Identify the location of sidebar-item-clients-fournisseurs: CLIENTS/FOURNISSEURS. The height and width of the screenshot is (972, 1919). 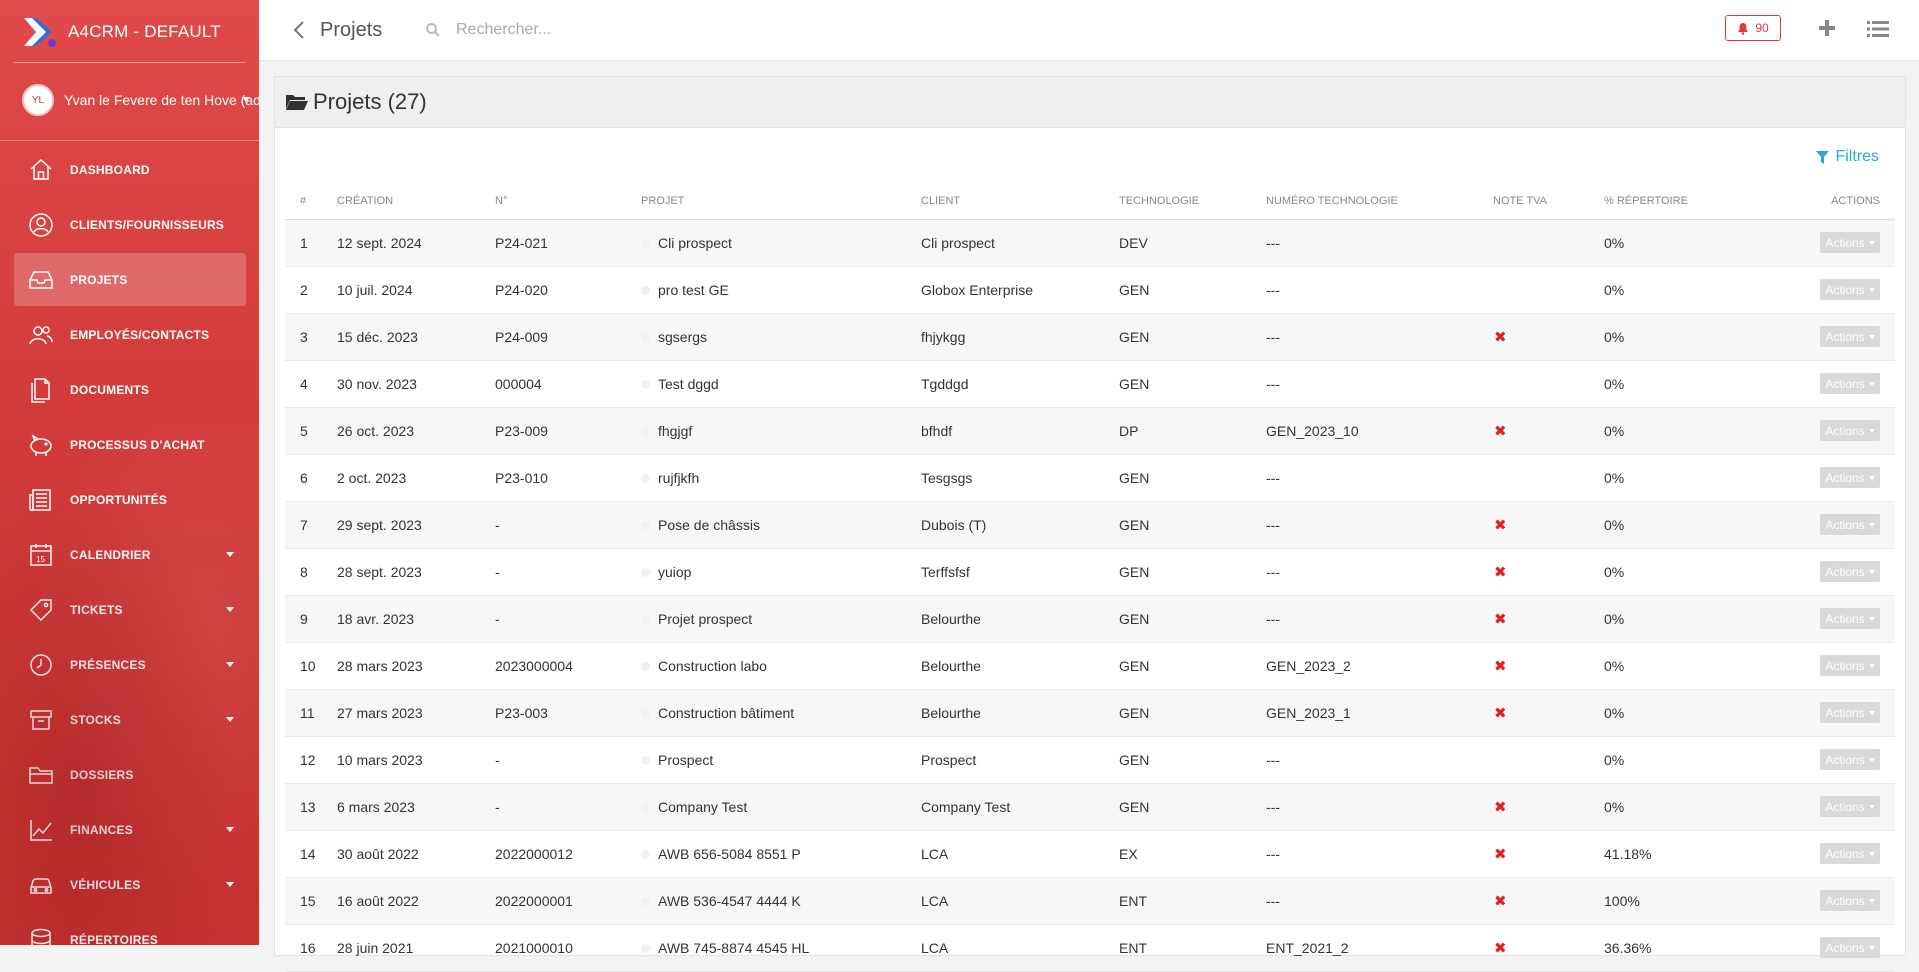
(130, 224).